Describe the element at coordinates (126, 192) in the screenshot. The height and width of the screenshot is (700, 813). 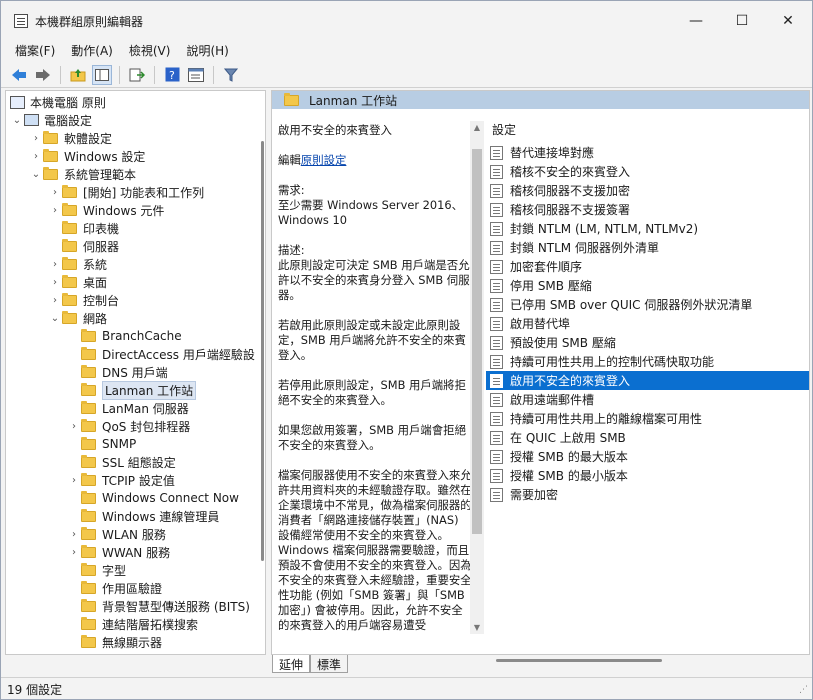
I see `tree-item: › [開始] 功能表和工作列` at that location.